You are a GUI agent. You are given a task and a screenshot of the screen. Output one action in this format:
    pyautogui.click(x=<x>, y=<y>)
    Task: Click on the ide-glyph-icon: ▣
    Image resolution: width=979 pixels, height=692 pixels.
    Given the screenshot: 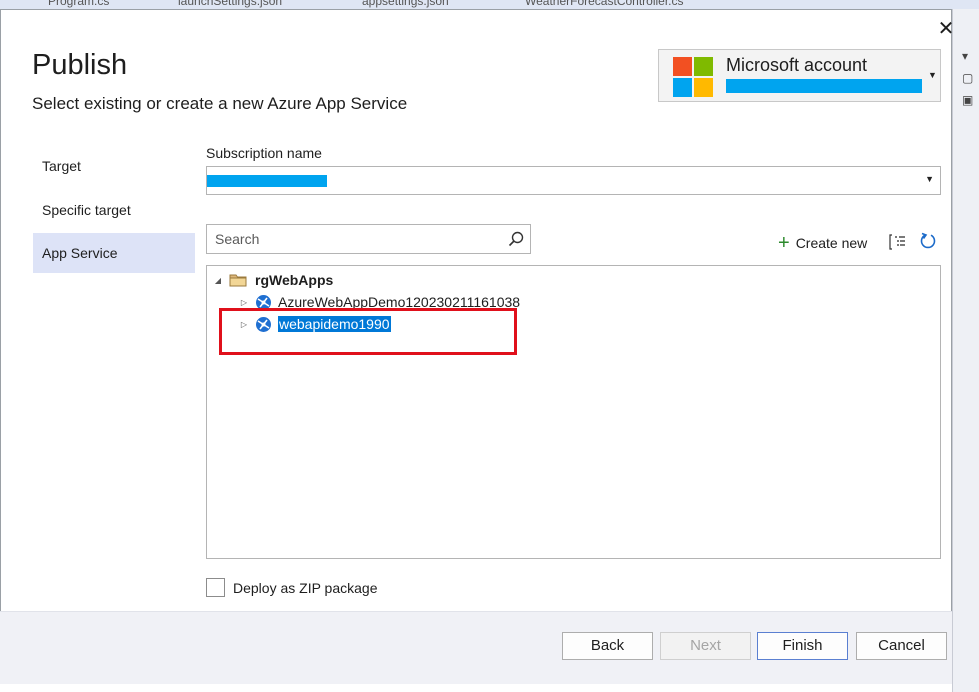 What is the action you would take?
    pyautogui.click(x=968, y=100)
    